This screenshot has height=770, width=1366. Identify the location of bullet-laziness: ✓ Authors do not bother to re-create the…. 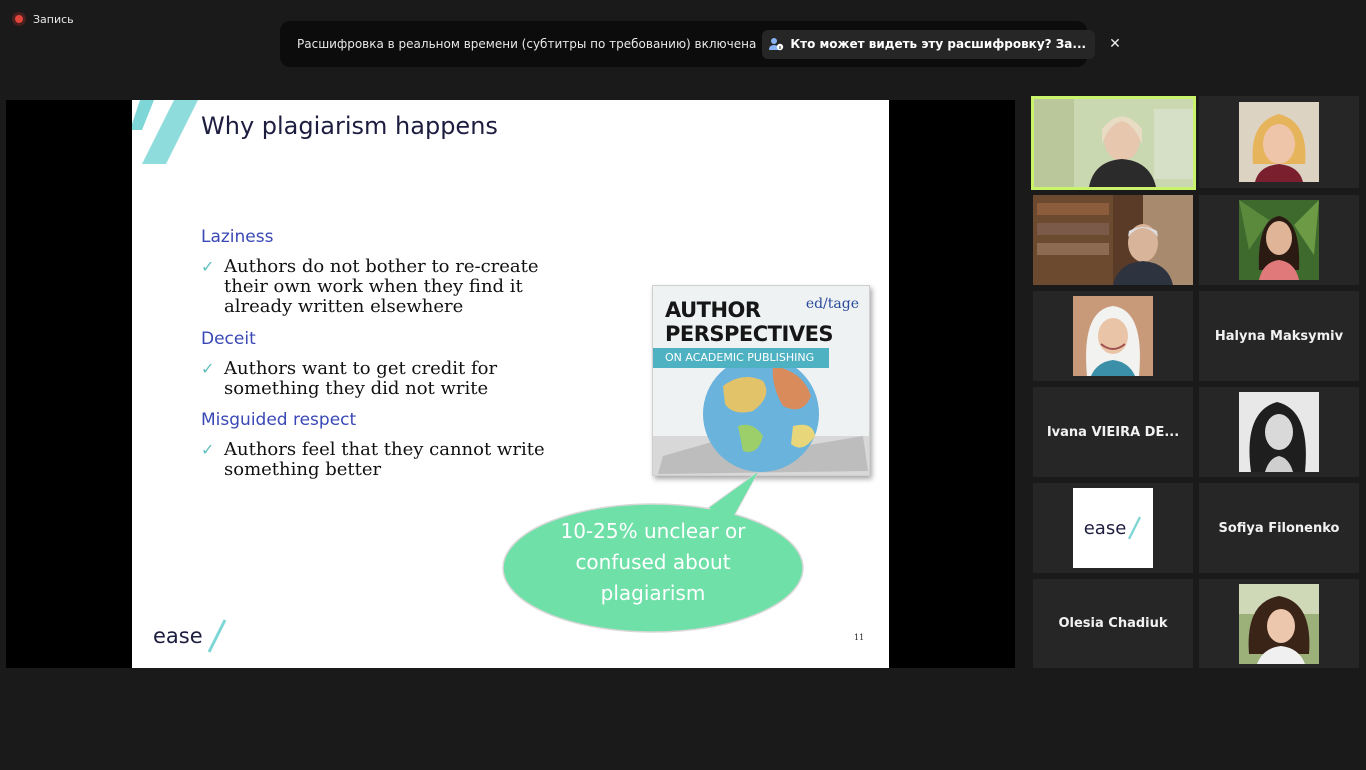
(386, 287).